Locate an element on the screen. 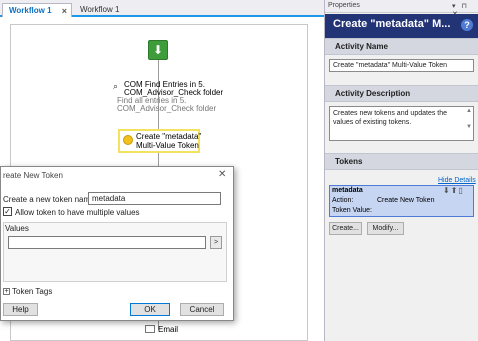 This screenshot has height=341, width=478. activity-description-header: Activity Description is located at coordinates (373, 93).